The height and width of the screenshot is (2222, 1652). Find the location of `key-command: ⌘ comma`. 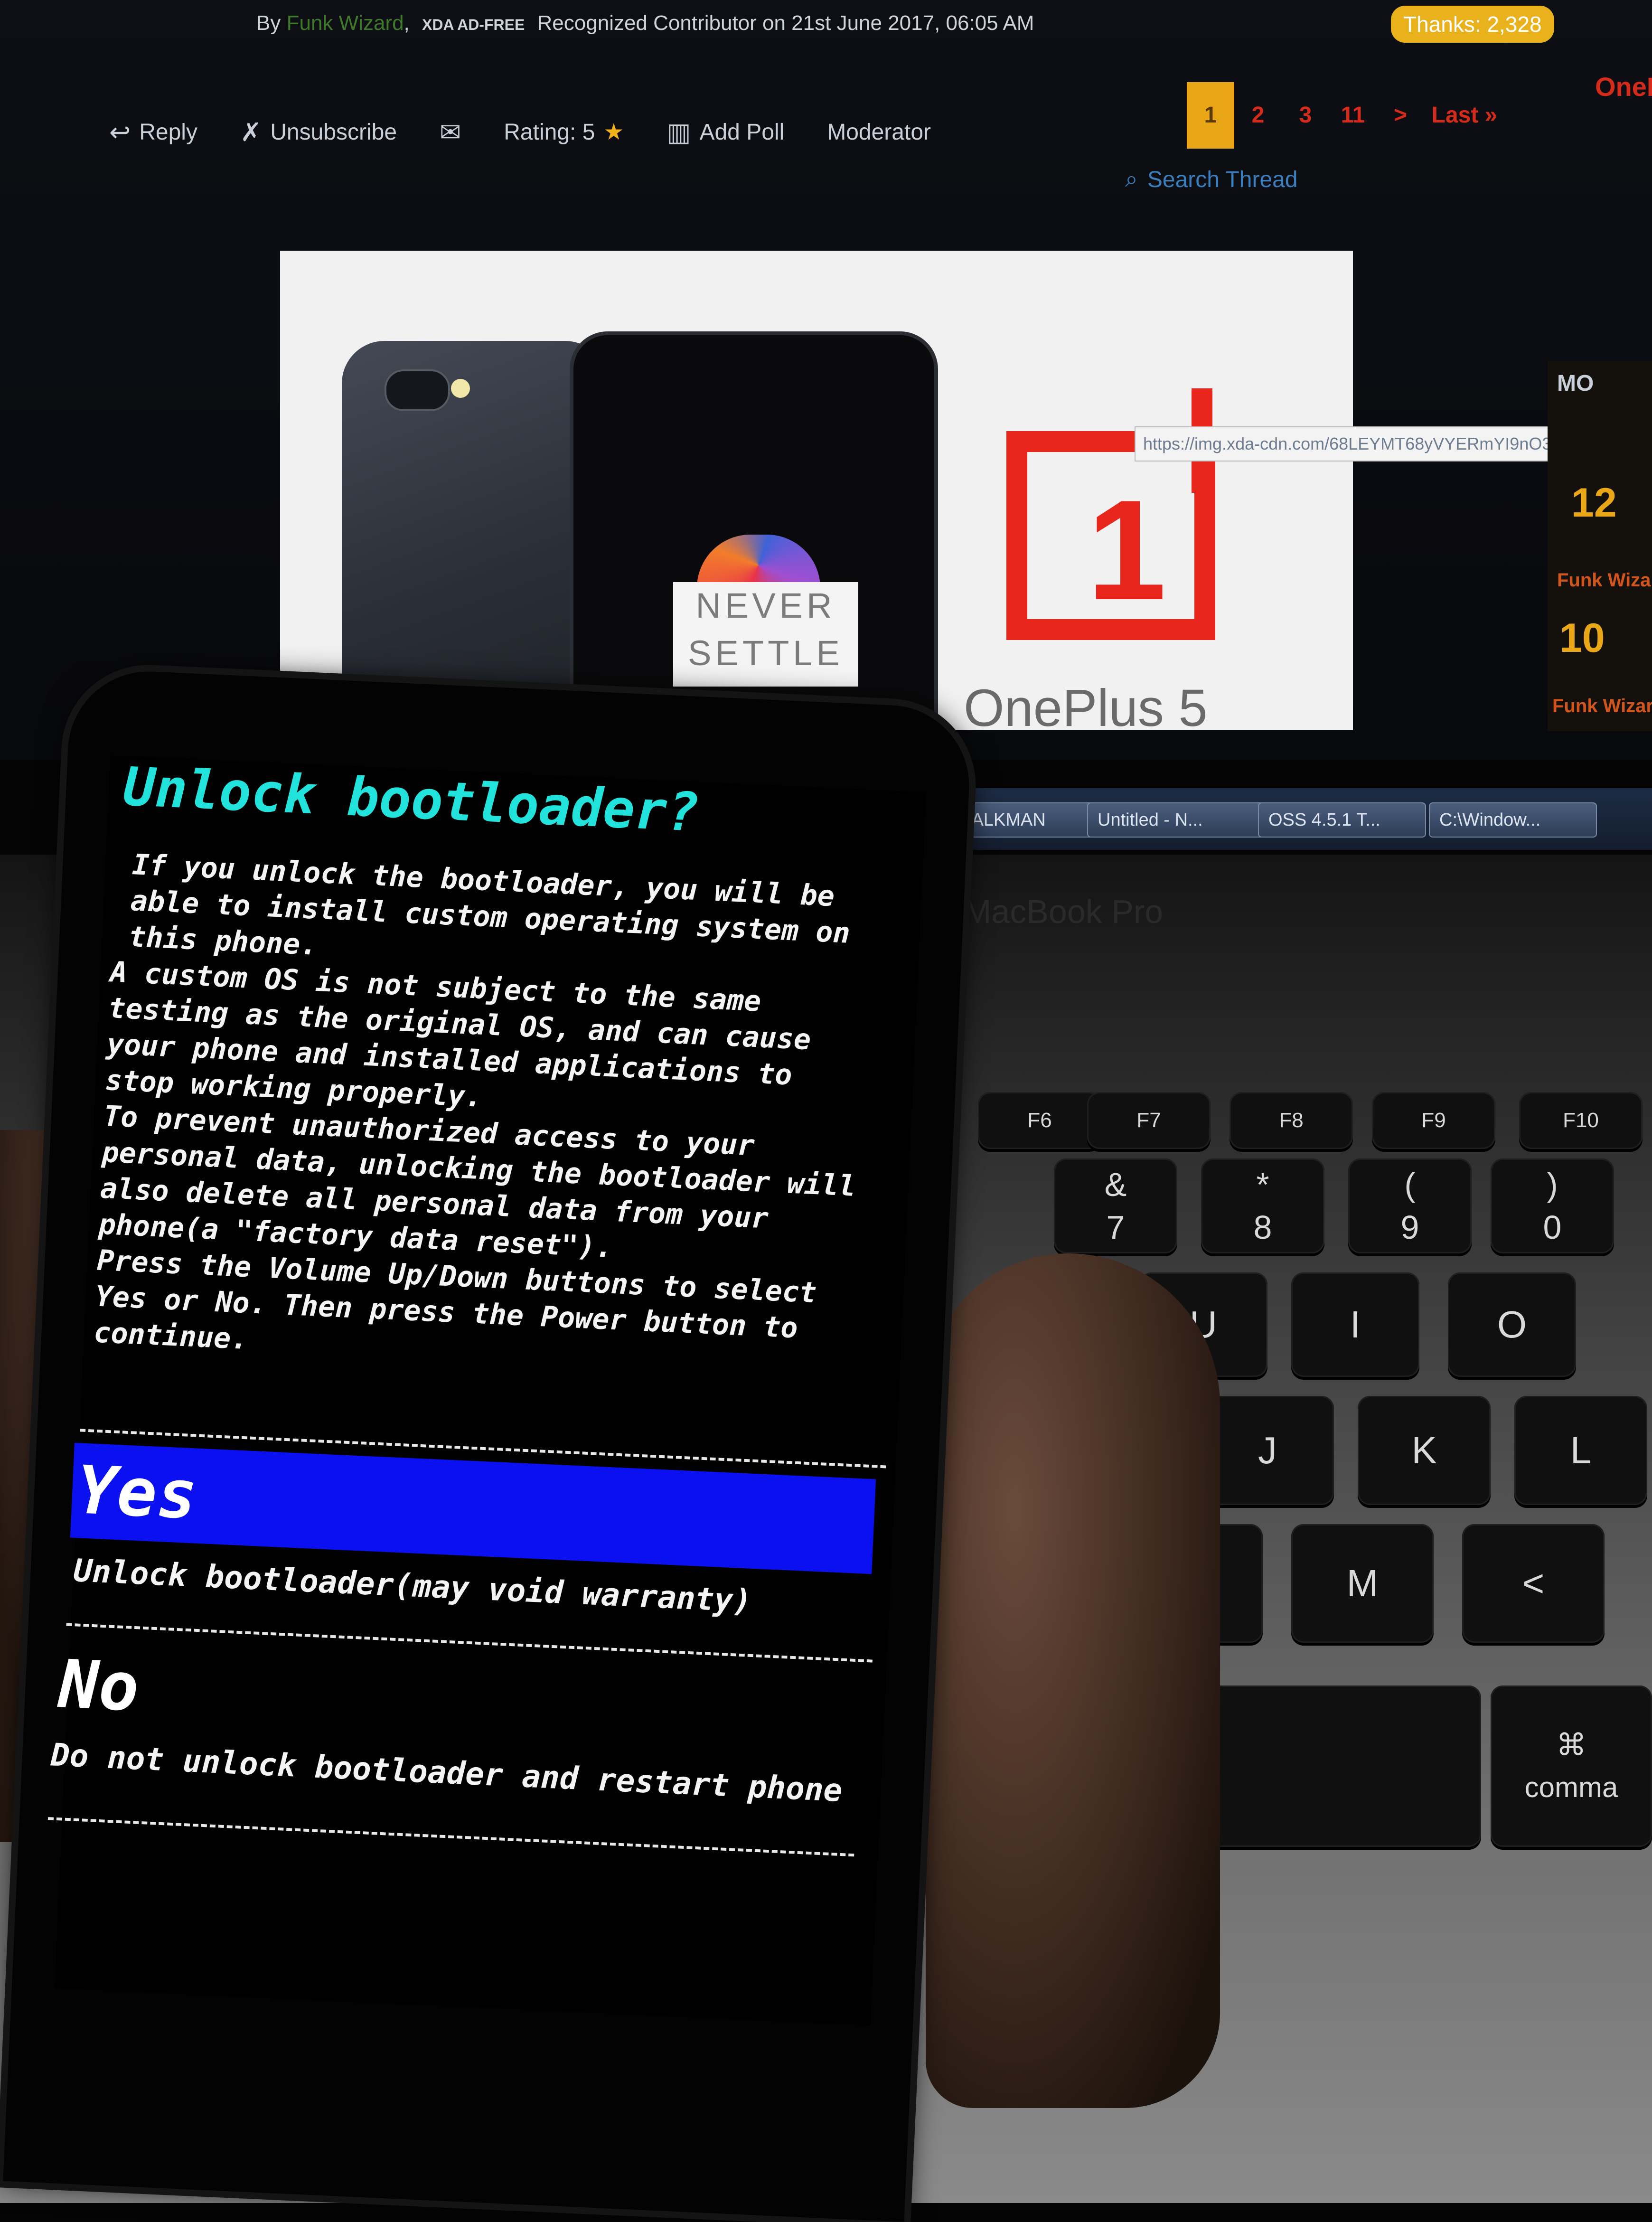

key-command: ⌘ comma is located at coordinates (1571, 1766).